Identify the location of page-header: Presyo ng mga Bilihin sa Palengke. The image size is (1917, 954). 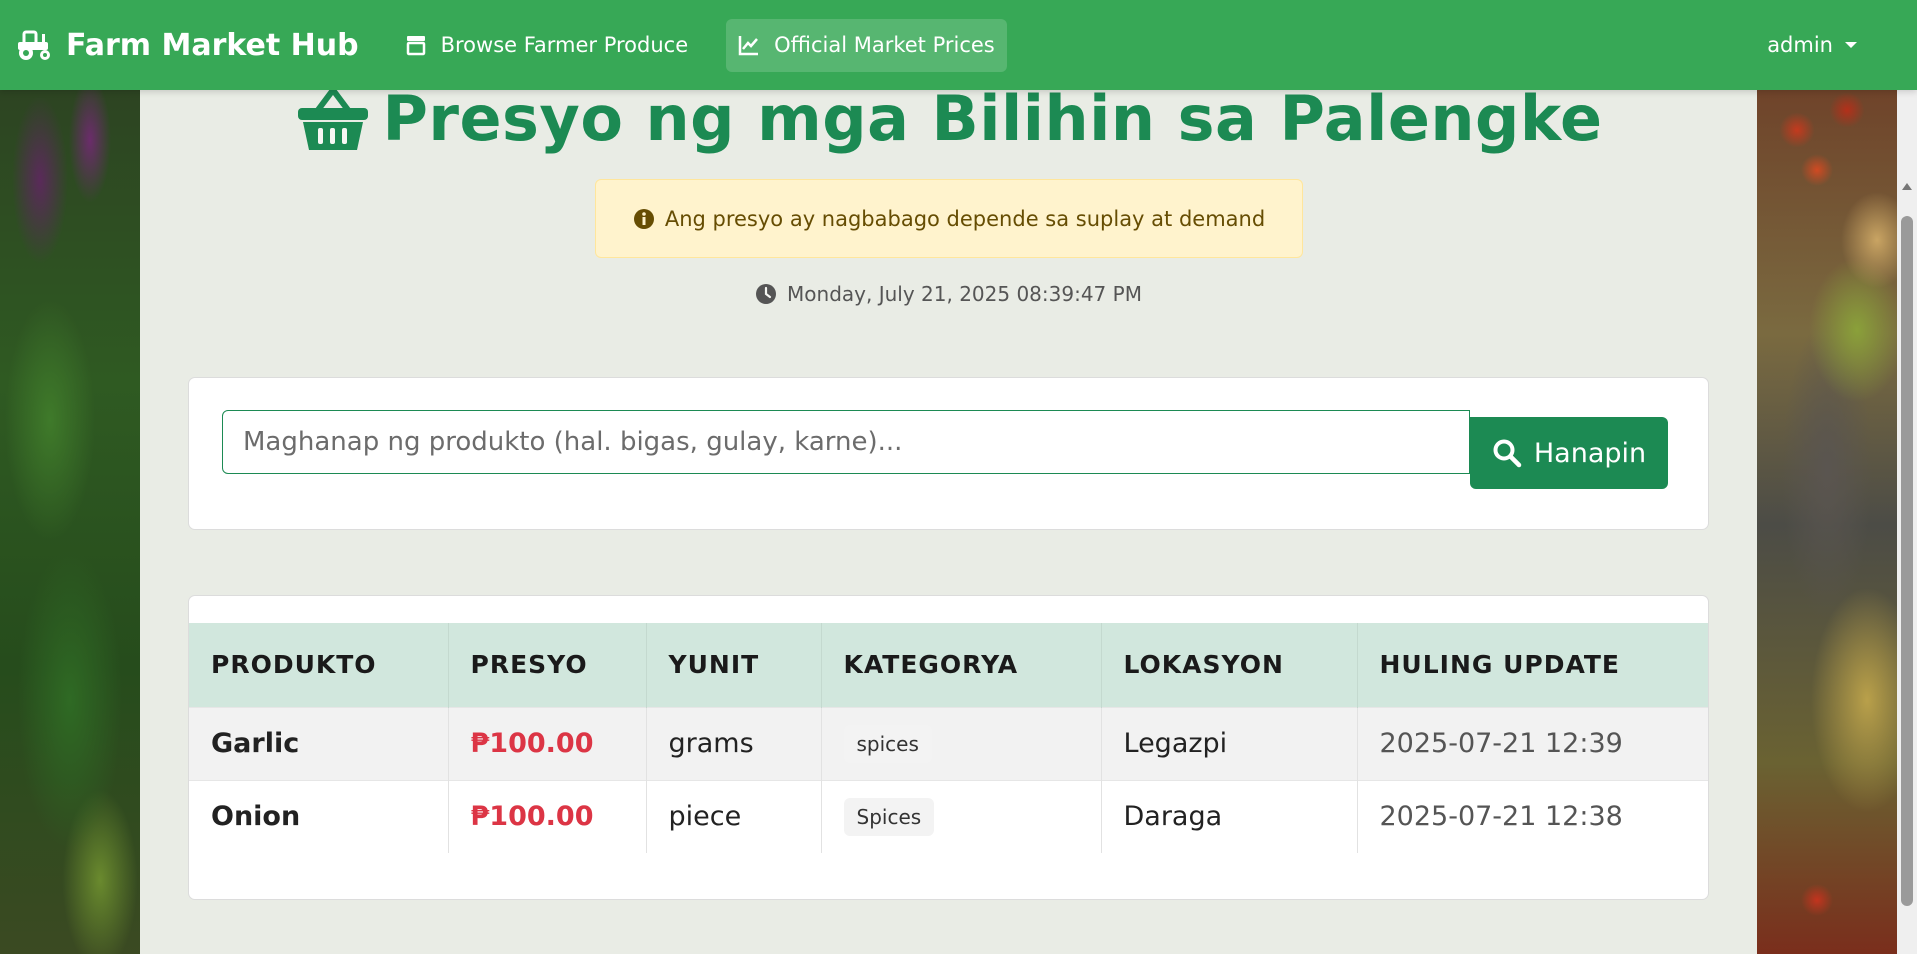
(948, 118).